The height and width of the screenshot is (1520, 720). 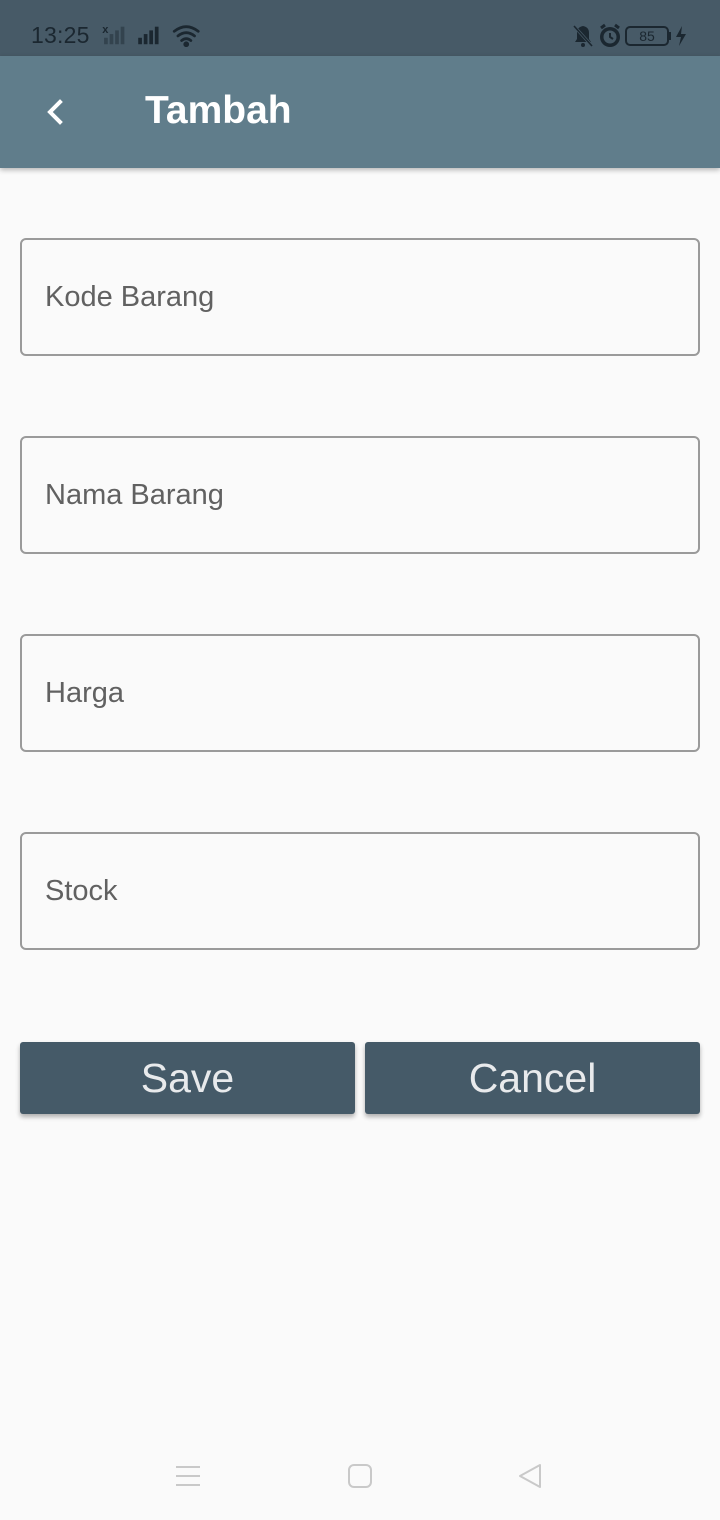 I want to click on status-time: 13:25, so click(x=60, y=35).